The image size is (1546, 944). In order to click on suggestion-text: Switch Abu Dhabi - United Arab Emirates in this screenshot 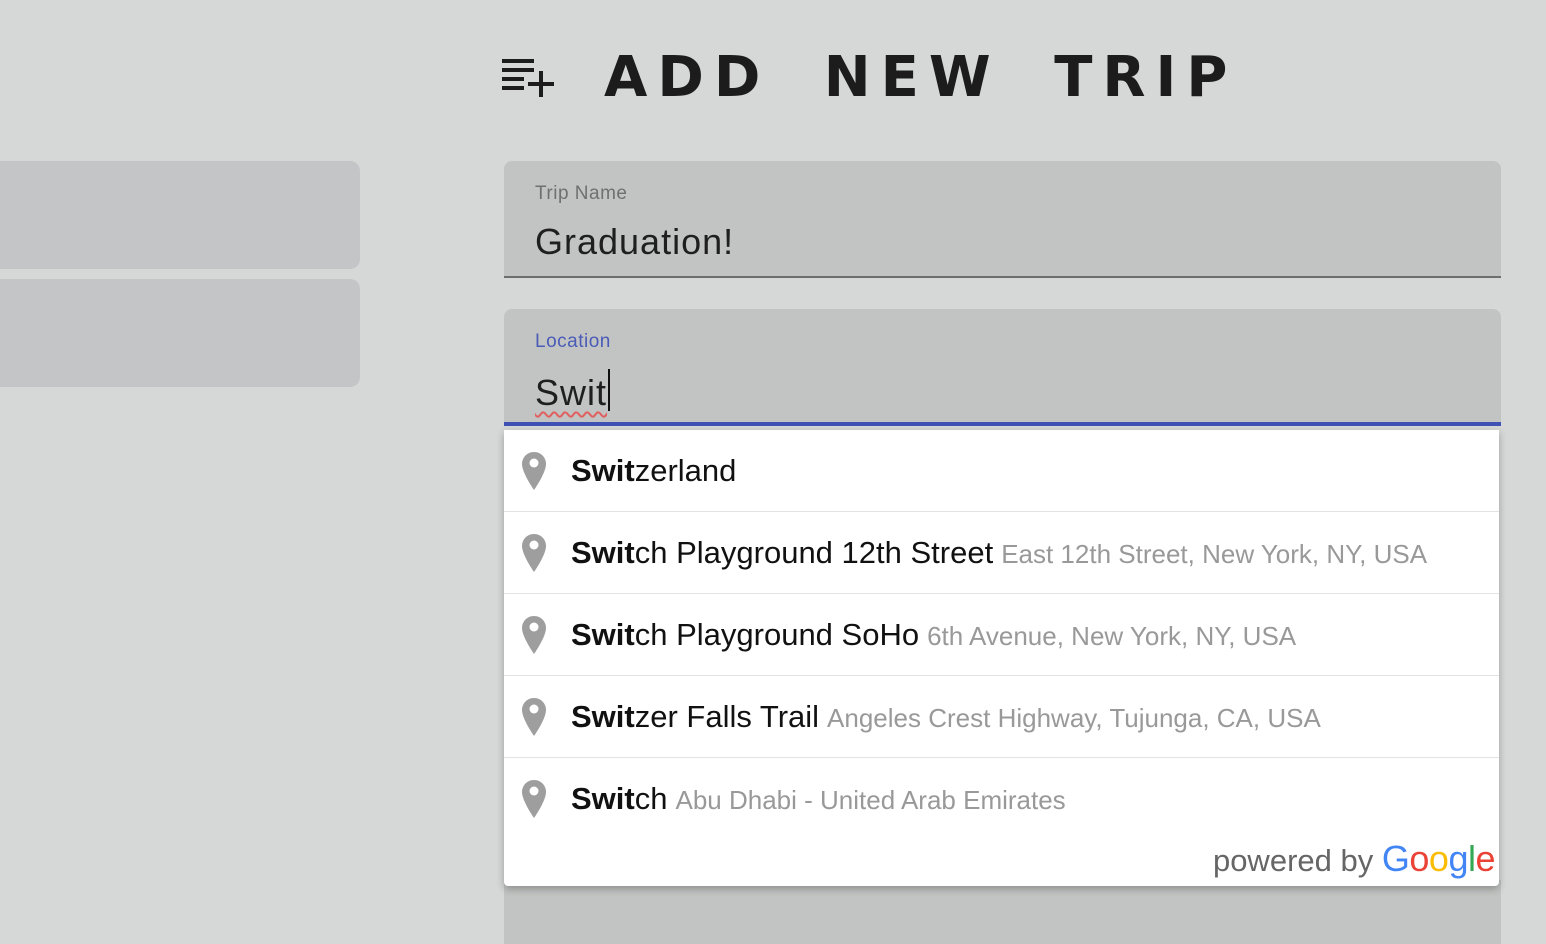, I will do `click(818, 799)`.